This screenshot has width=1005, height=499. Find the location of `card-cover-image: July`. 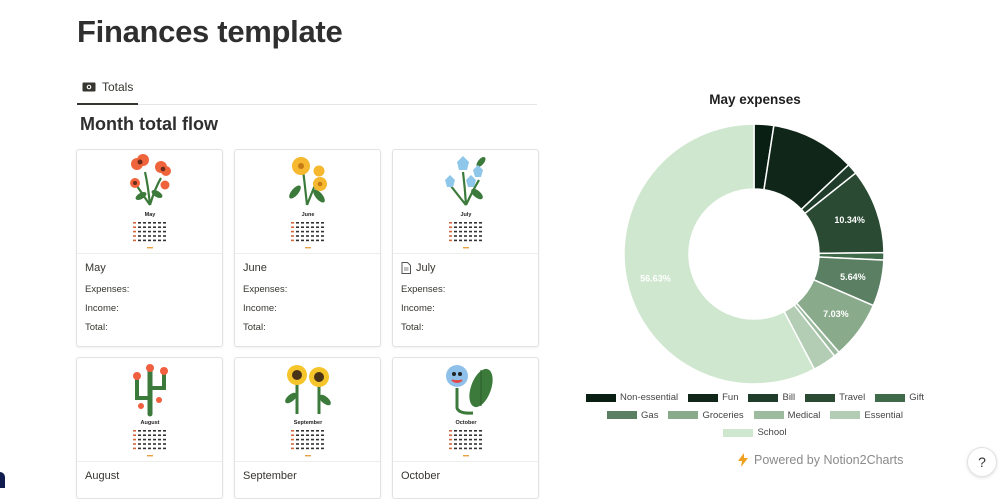

card-cover-image: July is located at coordinates (465, 202).